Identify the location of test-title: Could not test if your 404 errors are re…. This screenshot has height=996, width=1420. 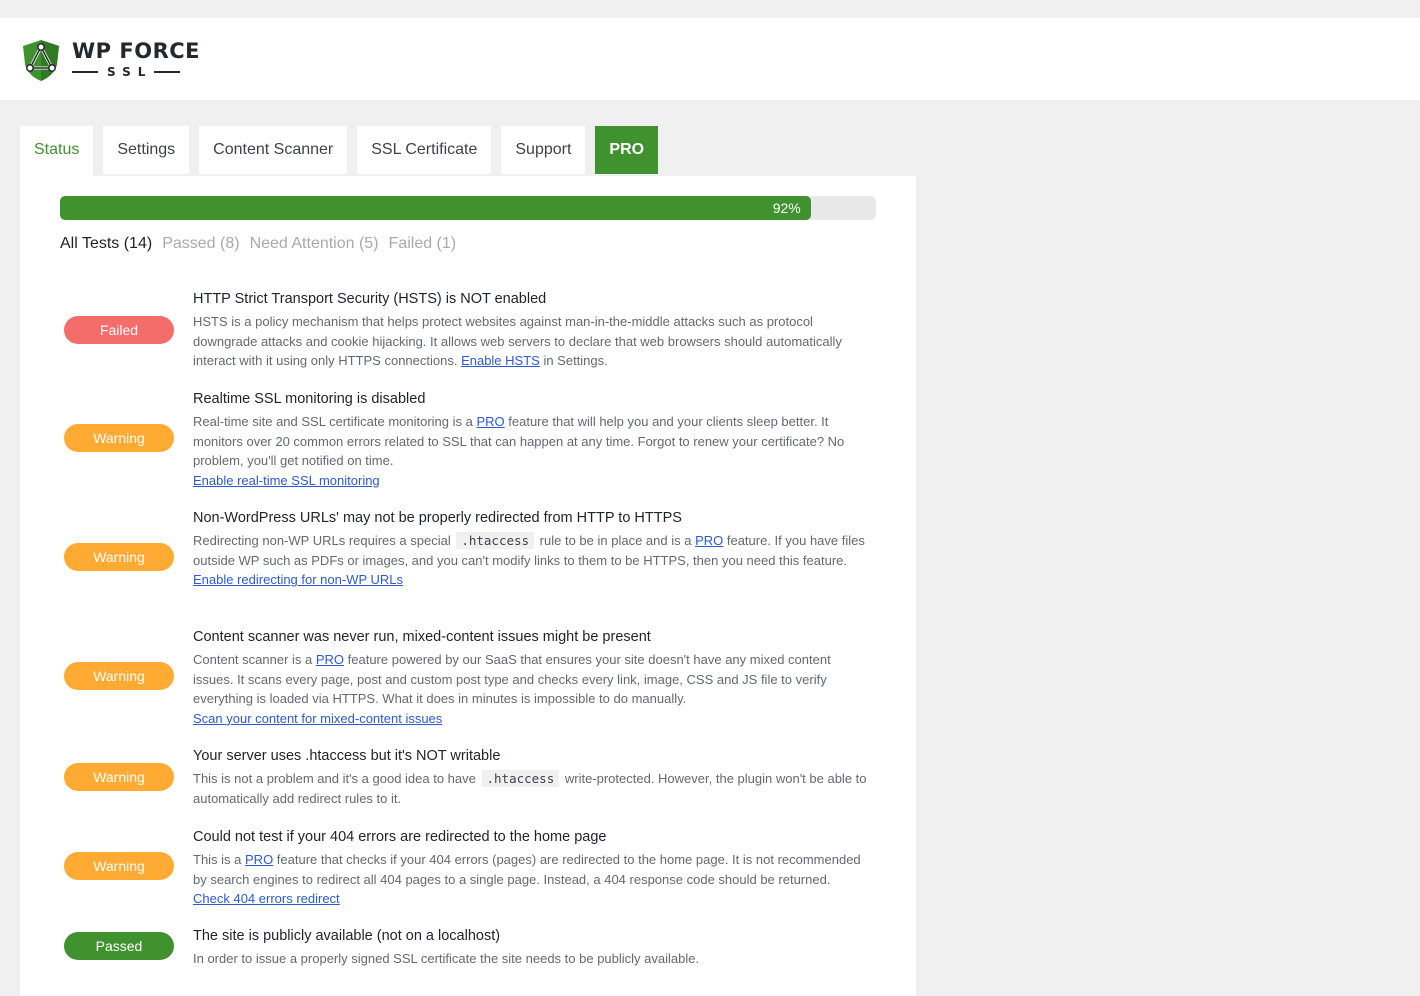
(400, 837).